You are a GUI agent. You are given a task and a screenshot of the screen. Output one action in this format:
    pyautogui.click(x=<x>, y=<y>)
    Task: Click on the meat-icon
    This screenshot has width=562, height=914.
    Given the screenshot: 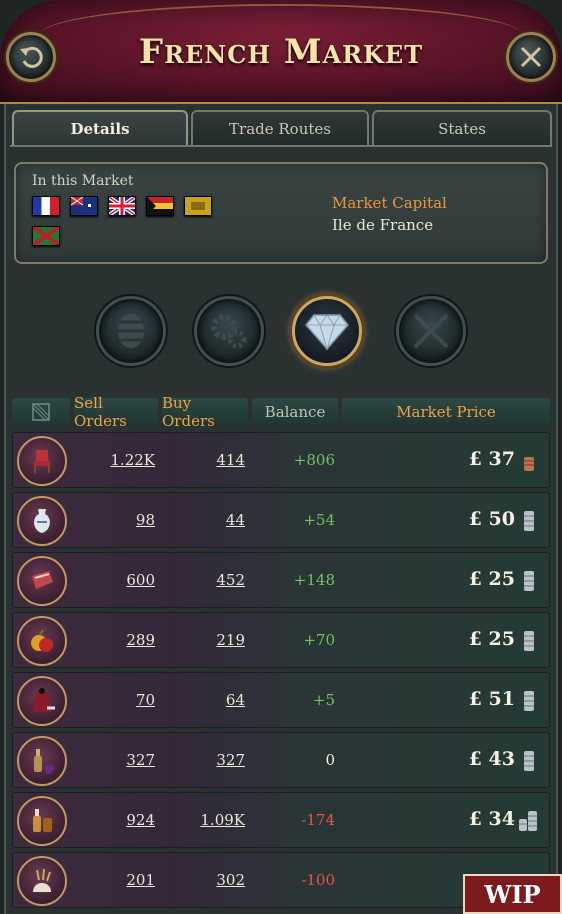 What is the action you would take?
    pyautogui.click(x=42, y=581)
    